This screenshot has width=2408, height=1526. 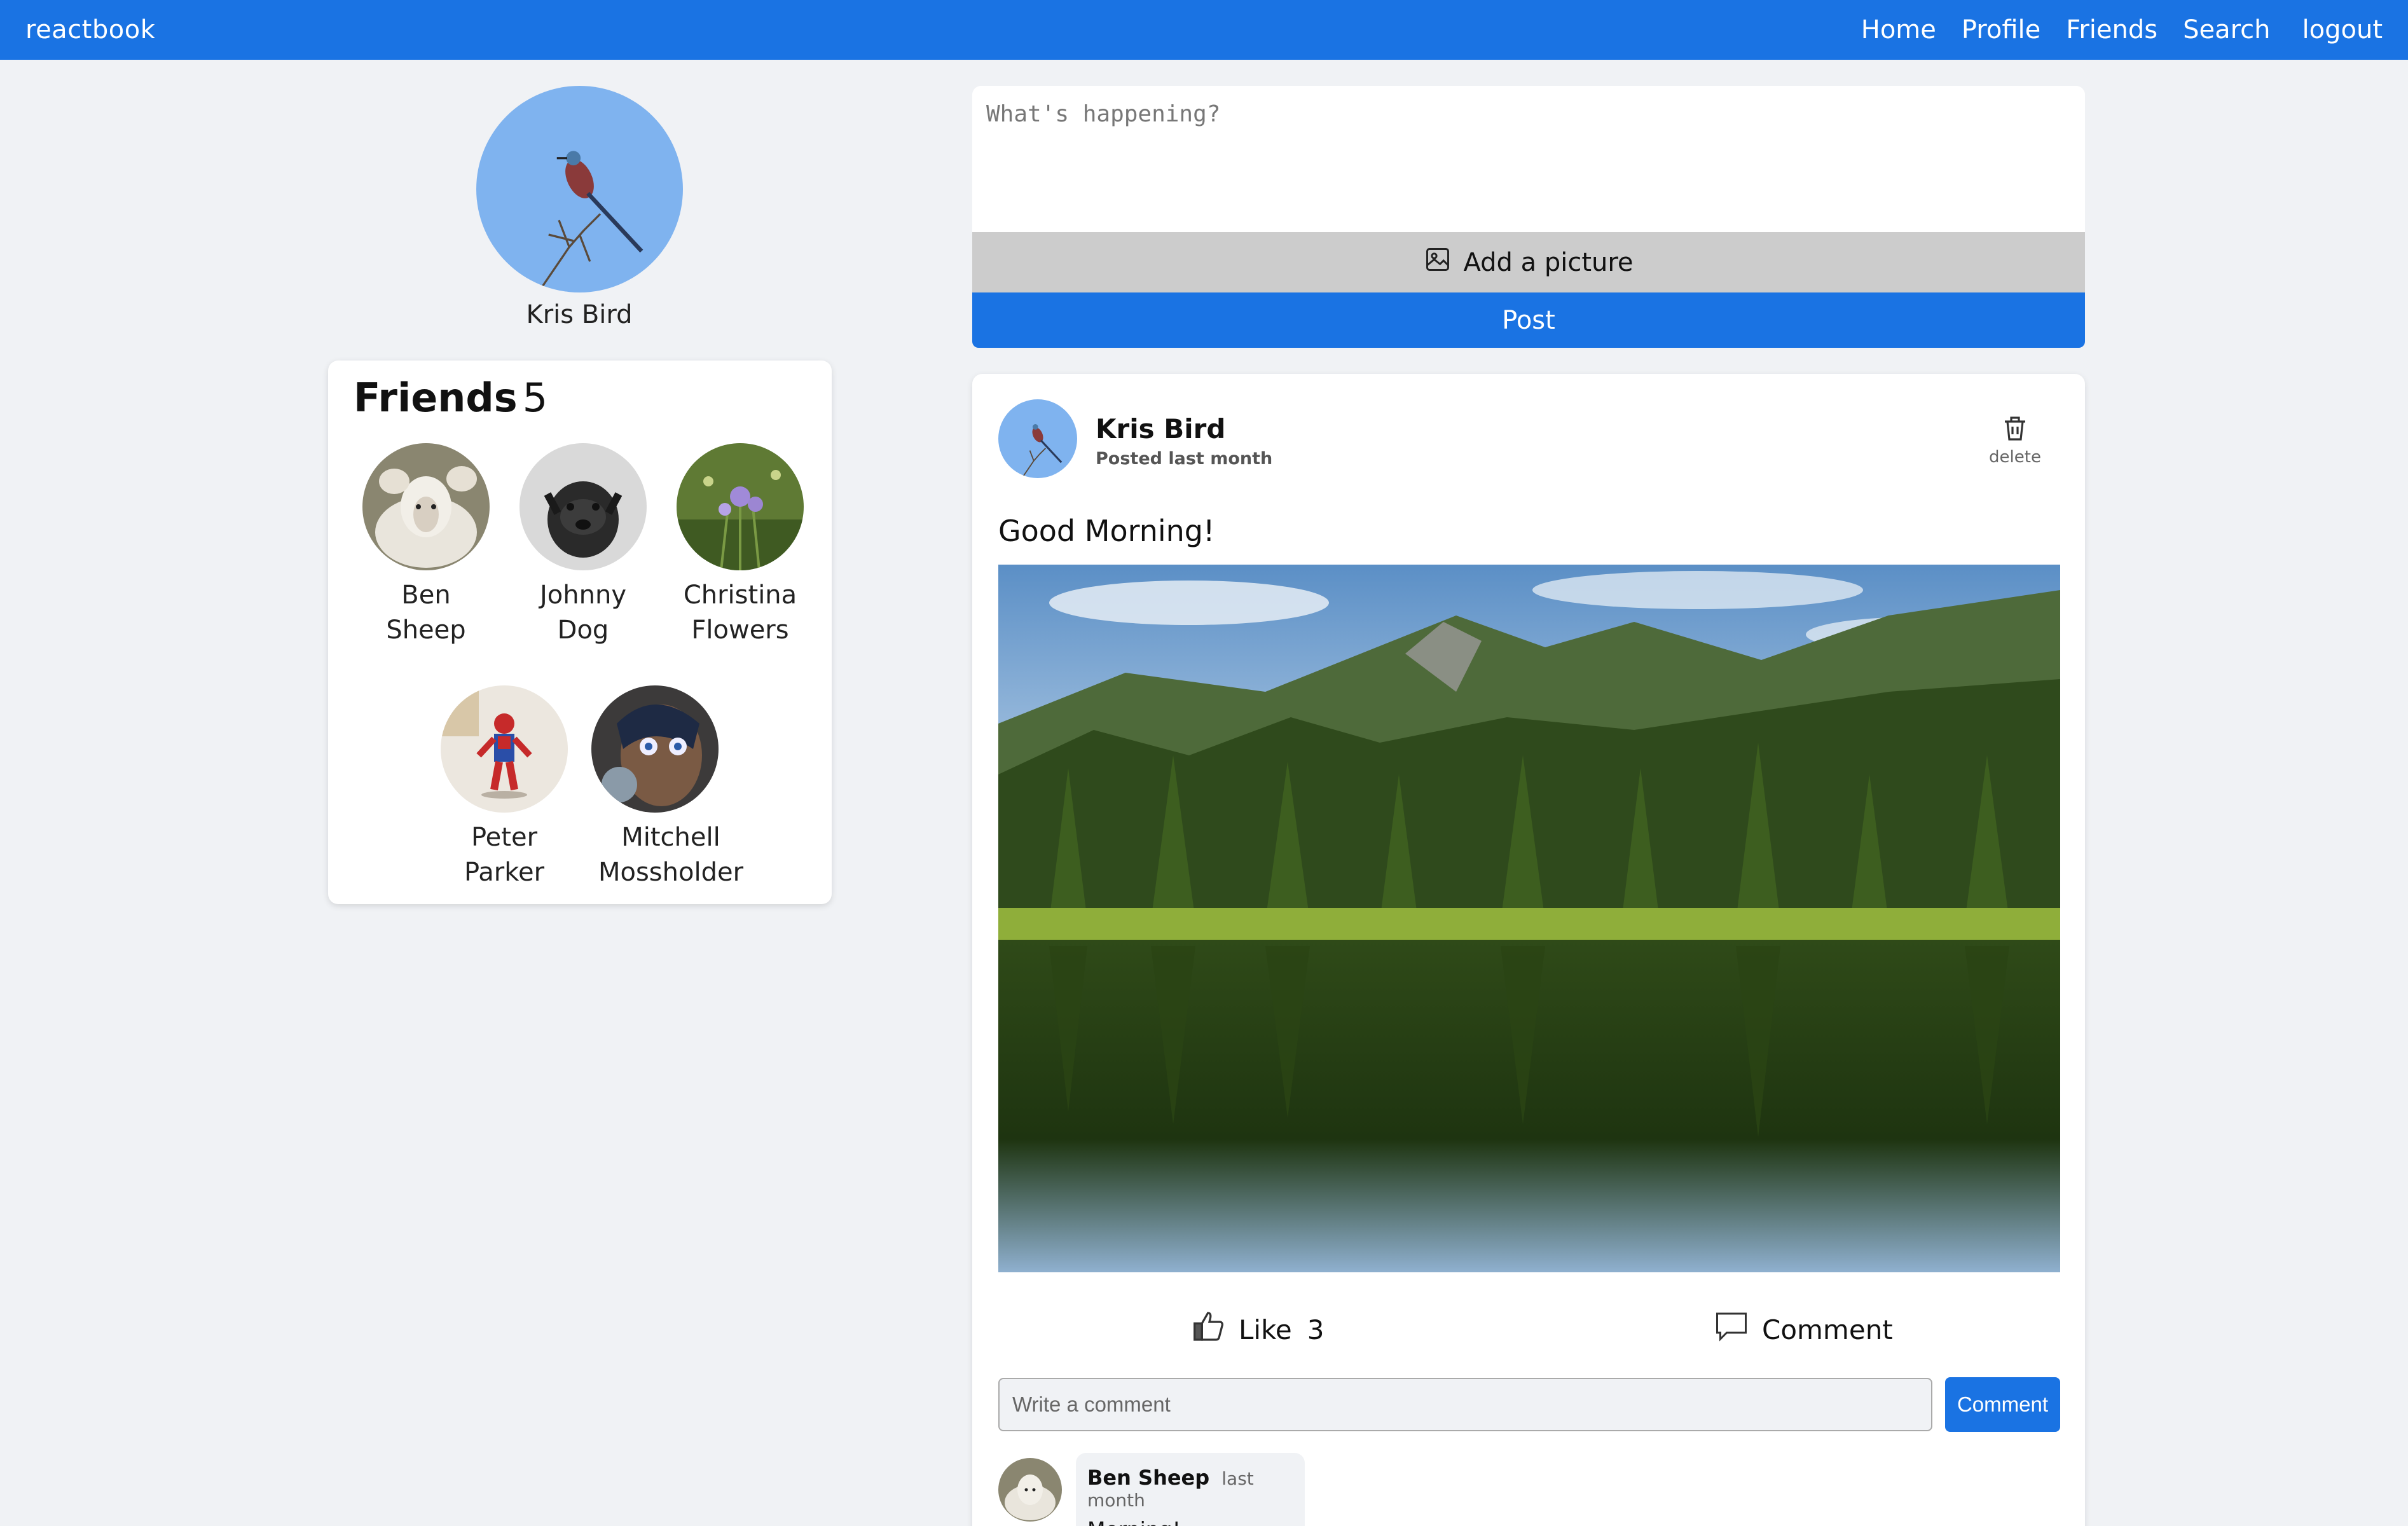 What do you see at coordinates (1184, 459) in the screenshot?
I see `post-timestamp: Posted last month` at bounding box center [1184, 459].